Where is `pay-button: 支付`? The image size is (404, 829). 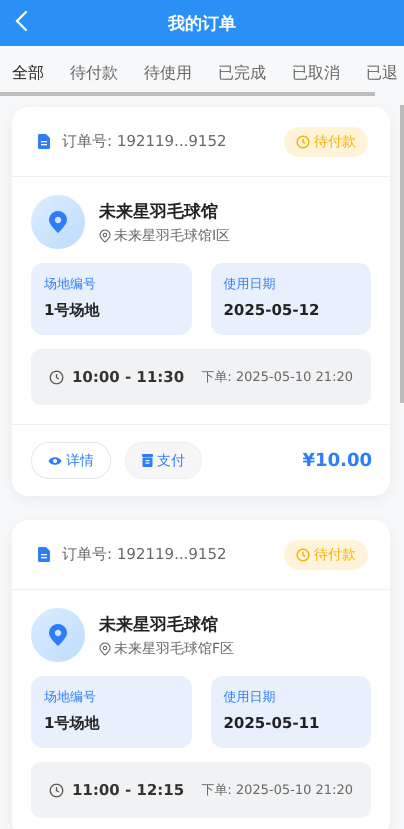 pay-button: 支付 is located at coordinates (163, 460).